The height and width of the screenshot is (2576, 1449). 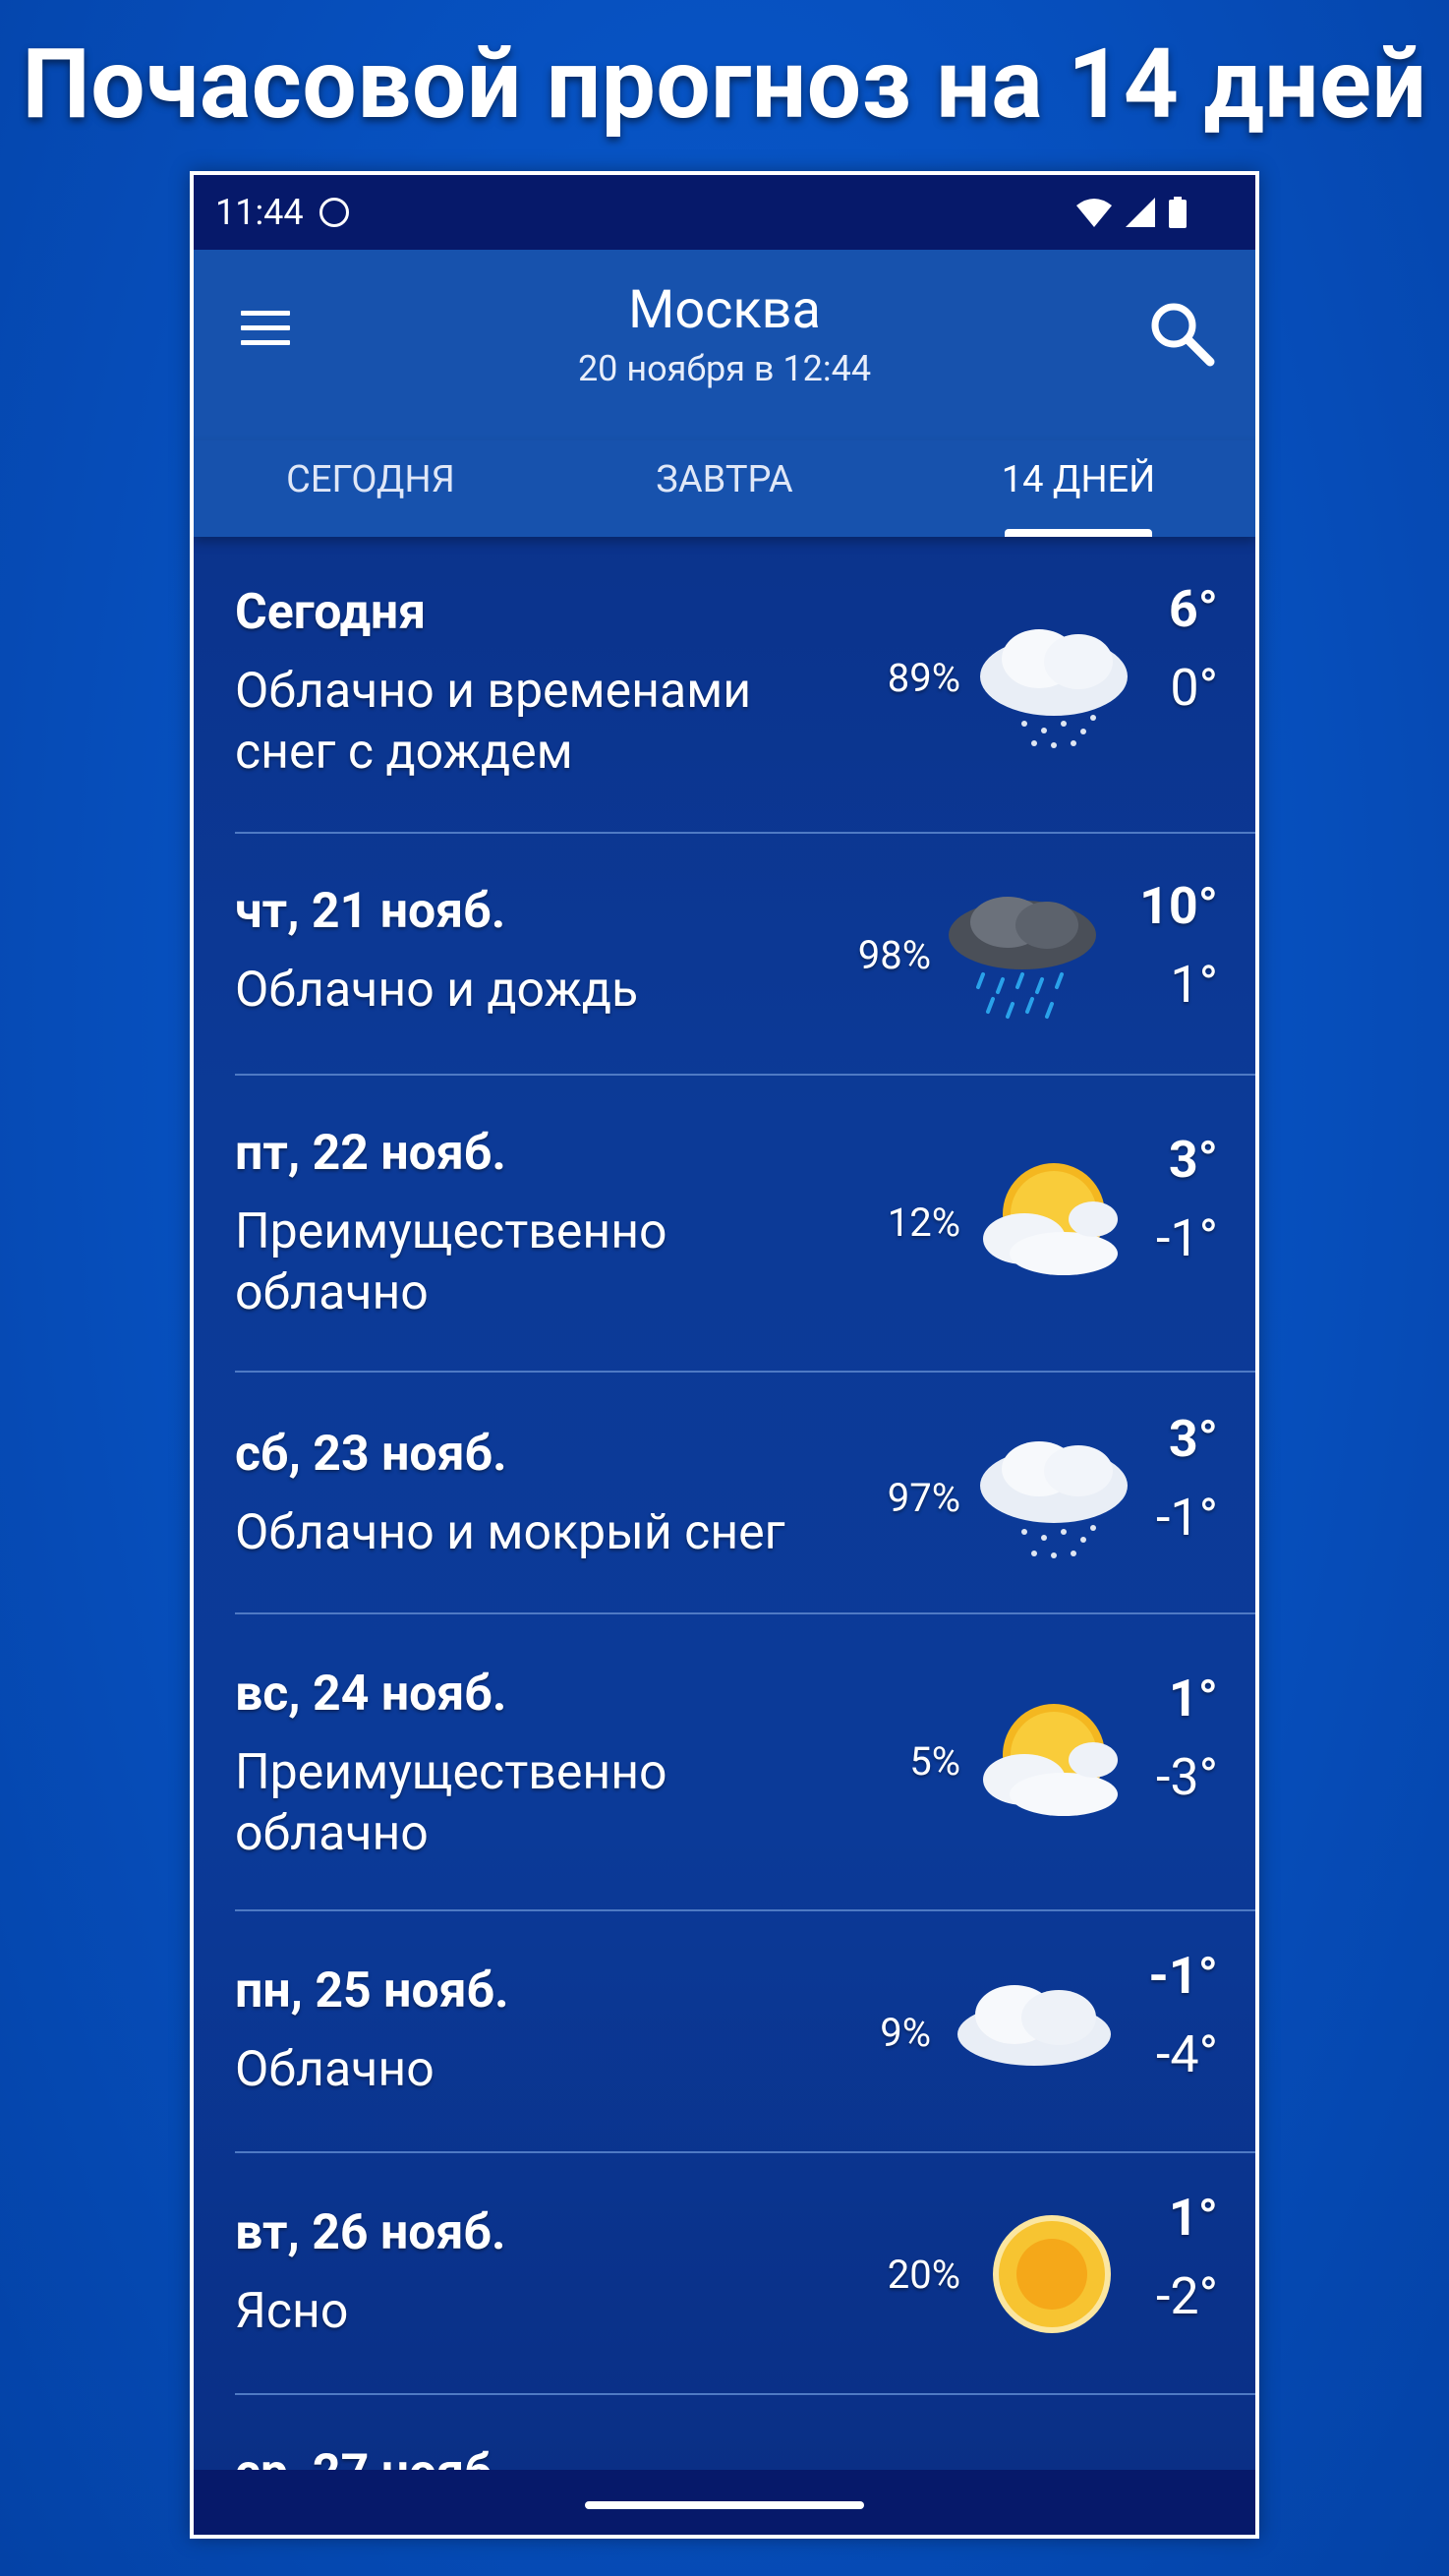 What do you see at coordinates (1149, 2015) in the screenshot?
I see `temperature-range: -1° -4°` at bounding box center [1149, 2015].